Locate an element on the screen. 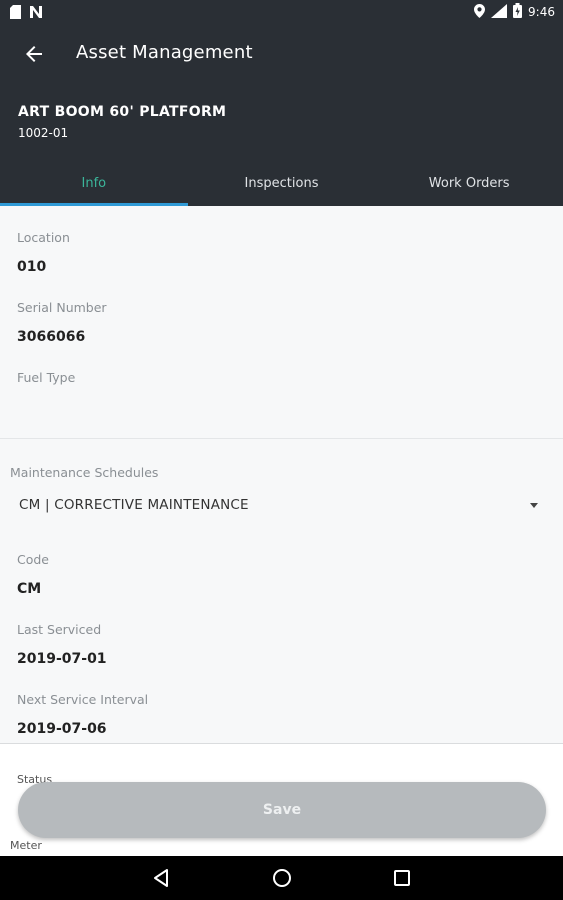 This screenshot has height=900, width=563. last-serviced-field: Last Serviced 2019-07-01 is located at coordinates (62, 644).